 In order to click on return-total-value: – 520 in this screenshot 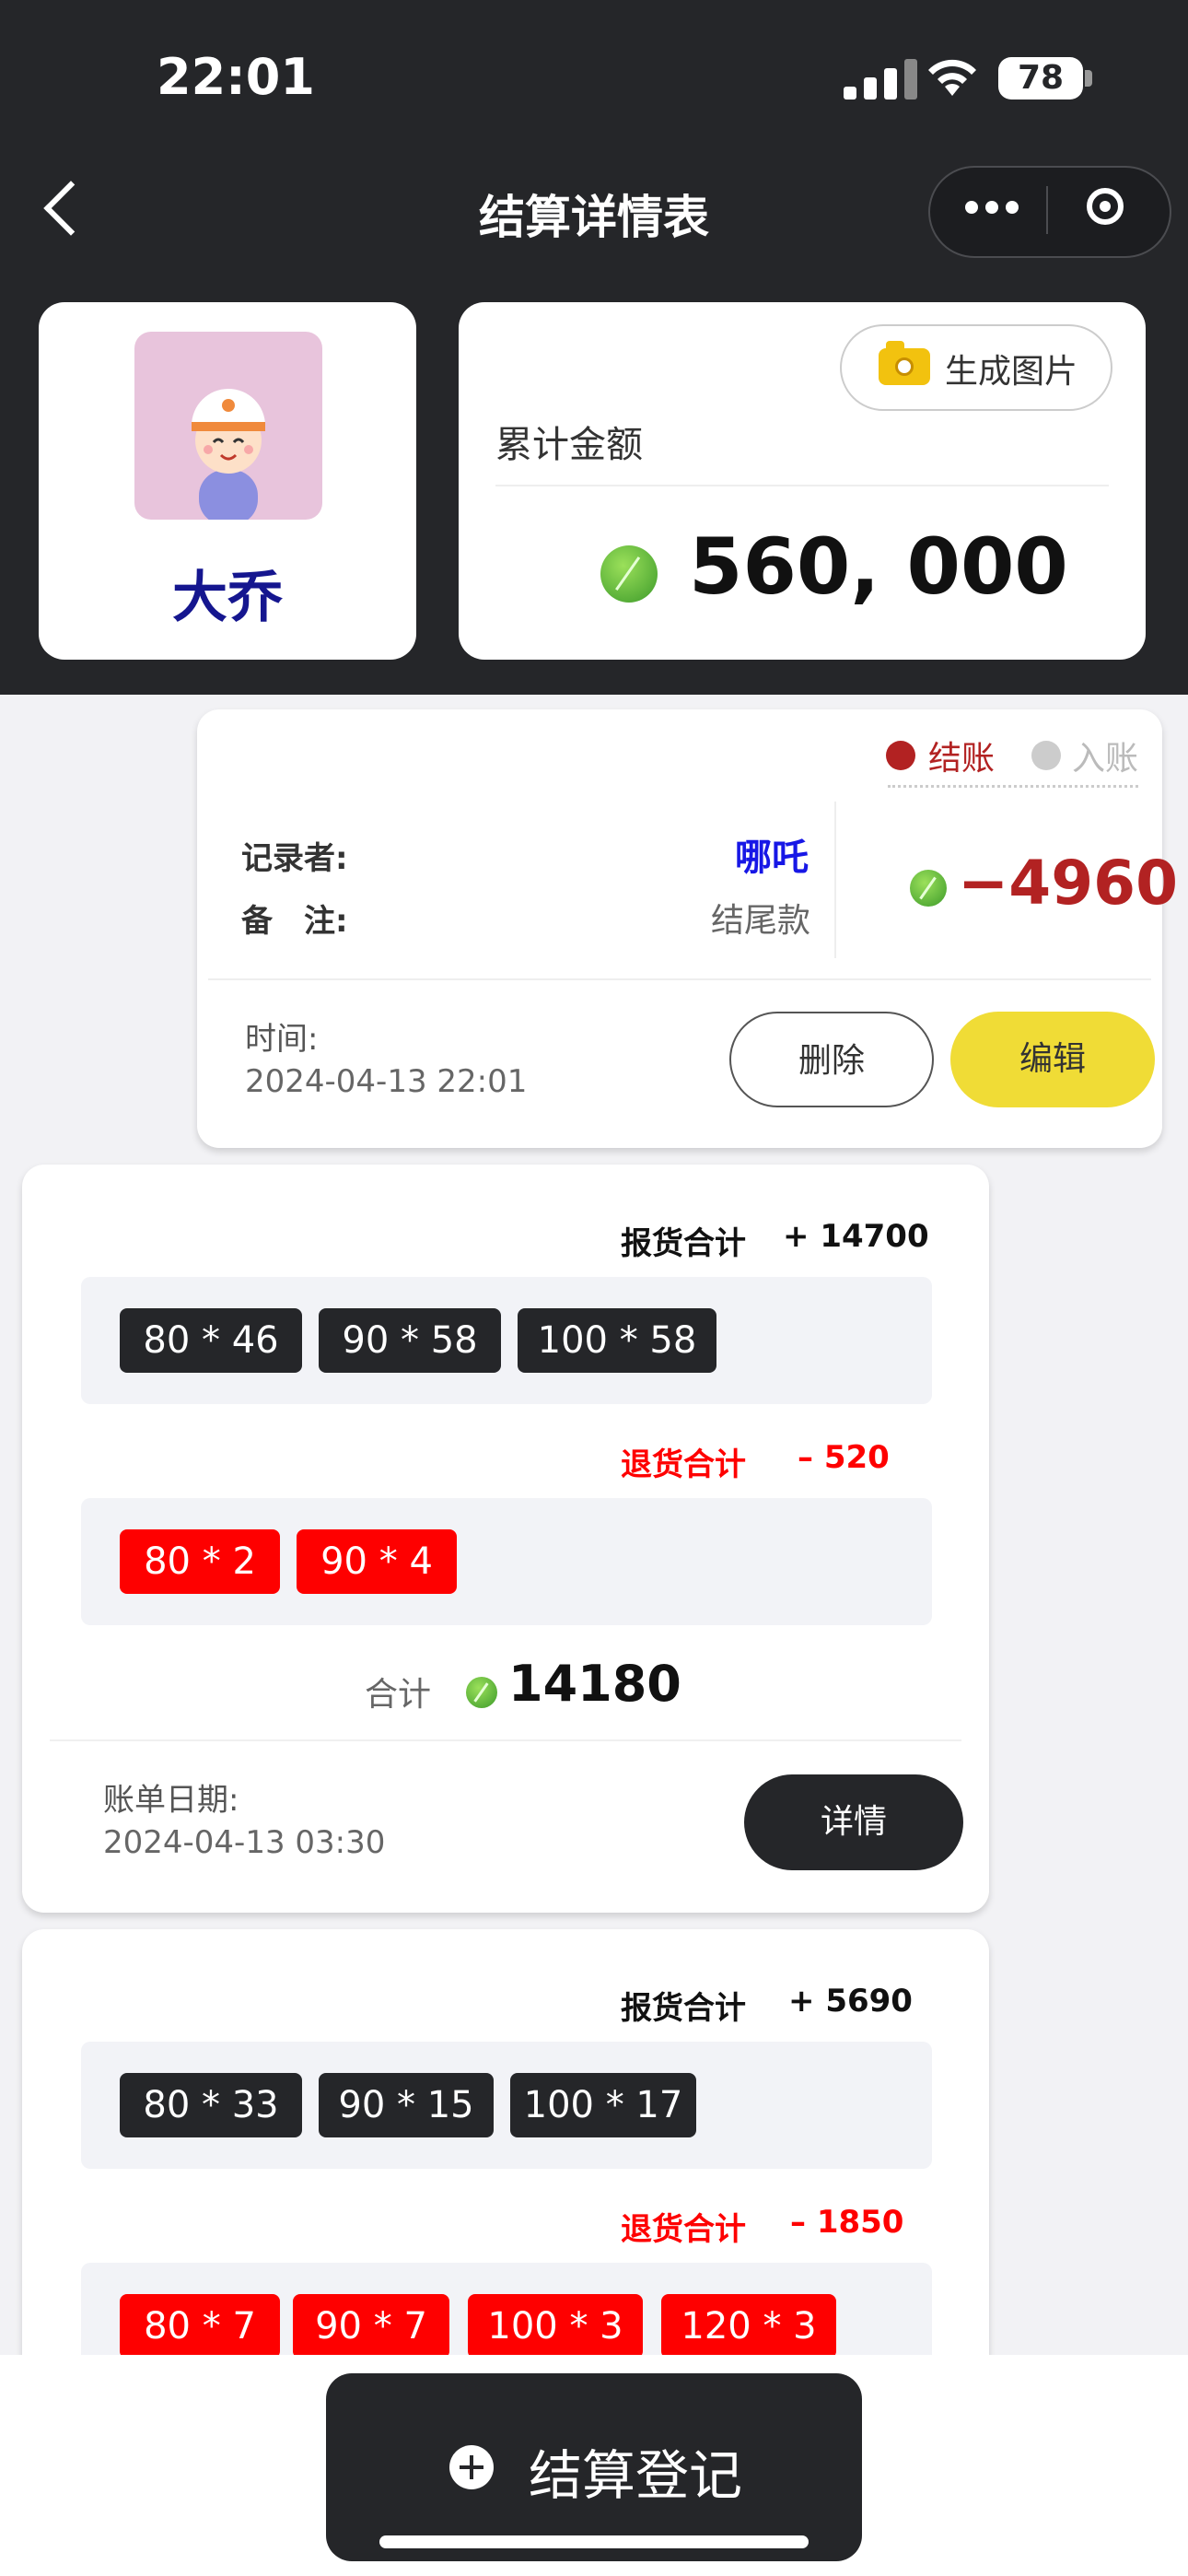, I will do `click(844, 1457)`.